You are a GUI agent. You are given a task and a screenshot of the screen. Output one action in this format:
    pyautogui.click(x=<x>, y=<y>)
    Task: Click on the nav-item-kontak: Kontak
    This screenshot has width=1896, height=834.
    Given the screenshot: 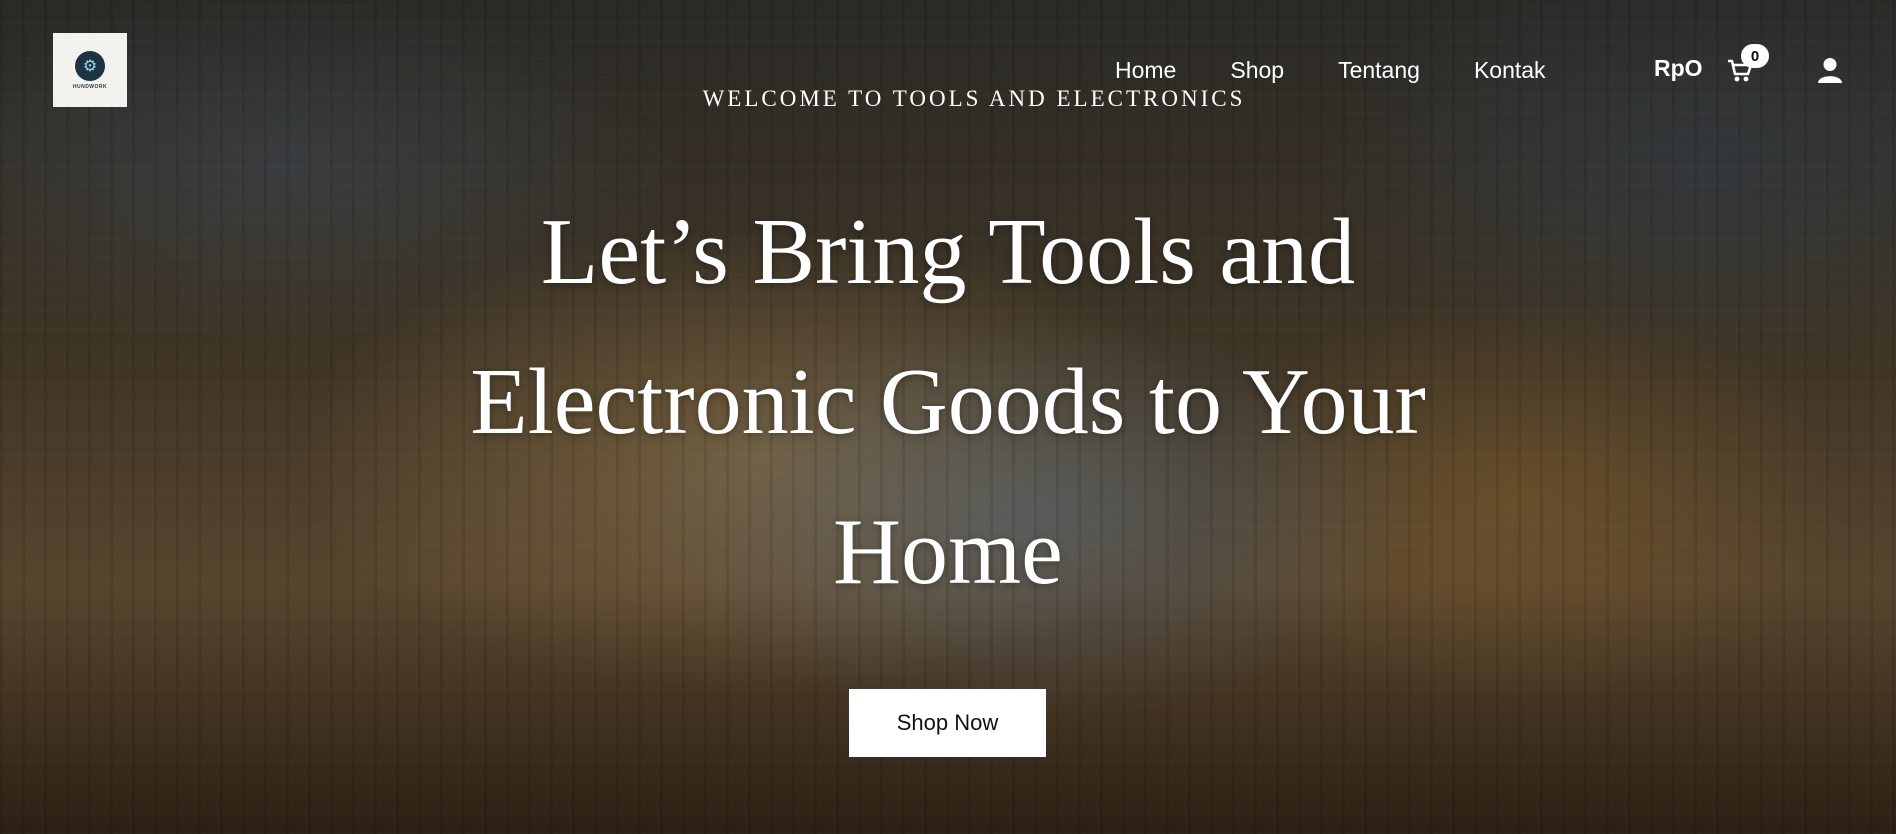 What is the action you would take?
    pyautogui.click(x=1510, y=70)
    